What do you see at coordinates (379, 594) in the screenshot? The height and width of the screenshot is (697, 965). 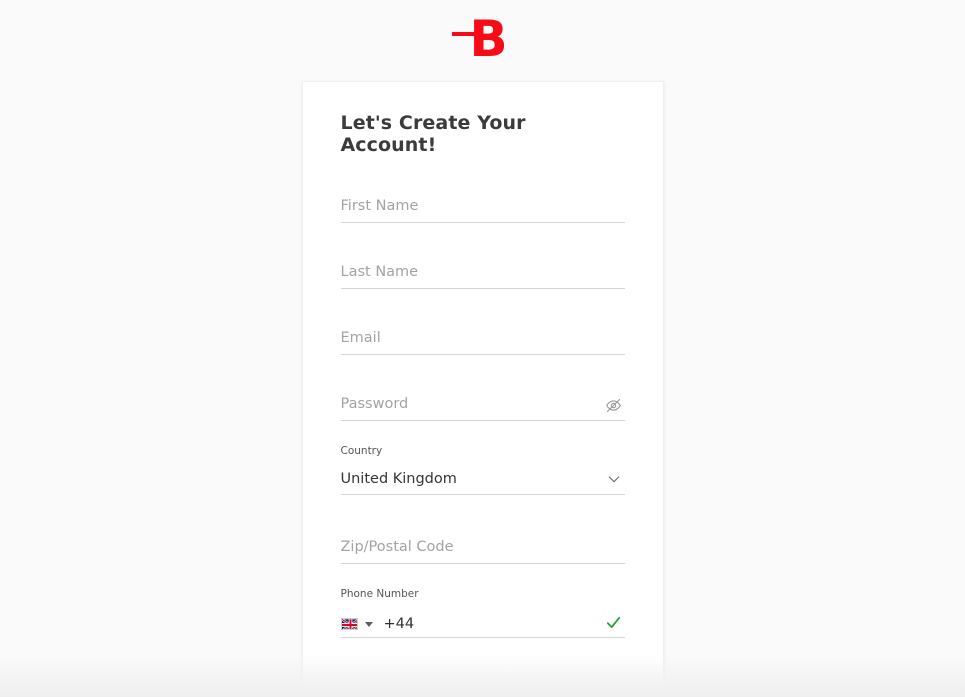 I see `phone-number-label: Phone Number` at bounding box center [379, 594].